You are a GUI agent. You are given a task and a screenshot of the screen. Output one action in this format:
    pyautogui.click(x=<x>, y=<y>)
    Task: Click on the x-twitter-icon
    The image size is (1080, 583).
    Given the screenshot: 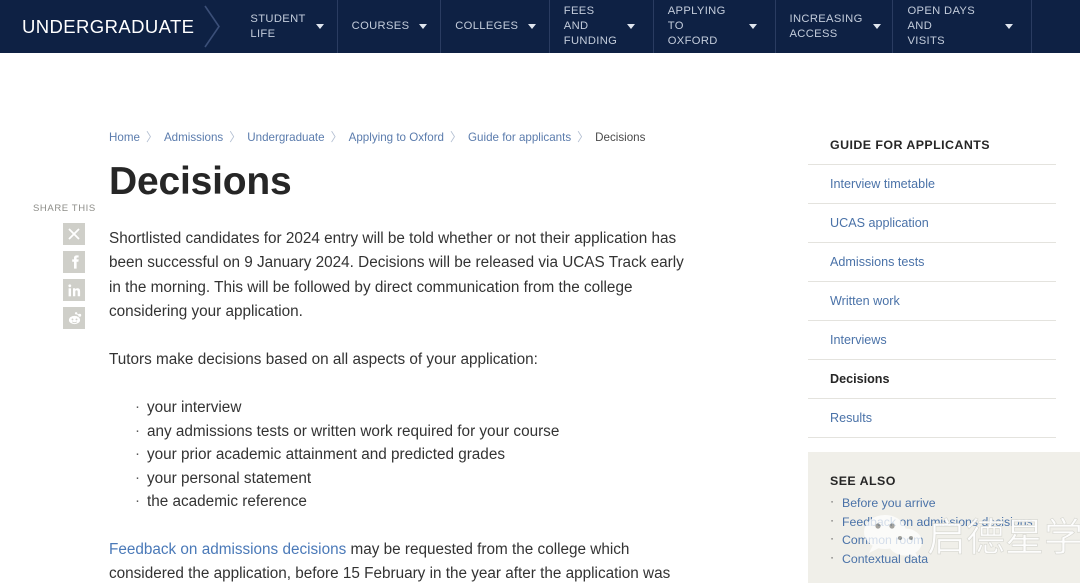 What is the action you would take?
    pyautogui.click(x=74, y=234)
    